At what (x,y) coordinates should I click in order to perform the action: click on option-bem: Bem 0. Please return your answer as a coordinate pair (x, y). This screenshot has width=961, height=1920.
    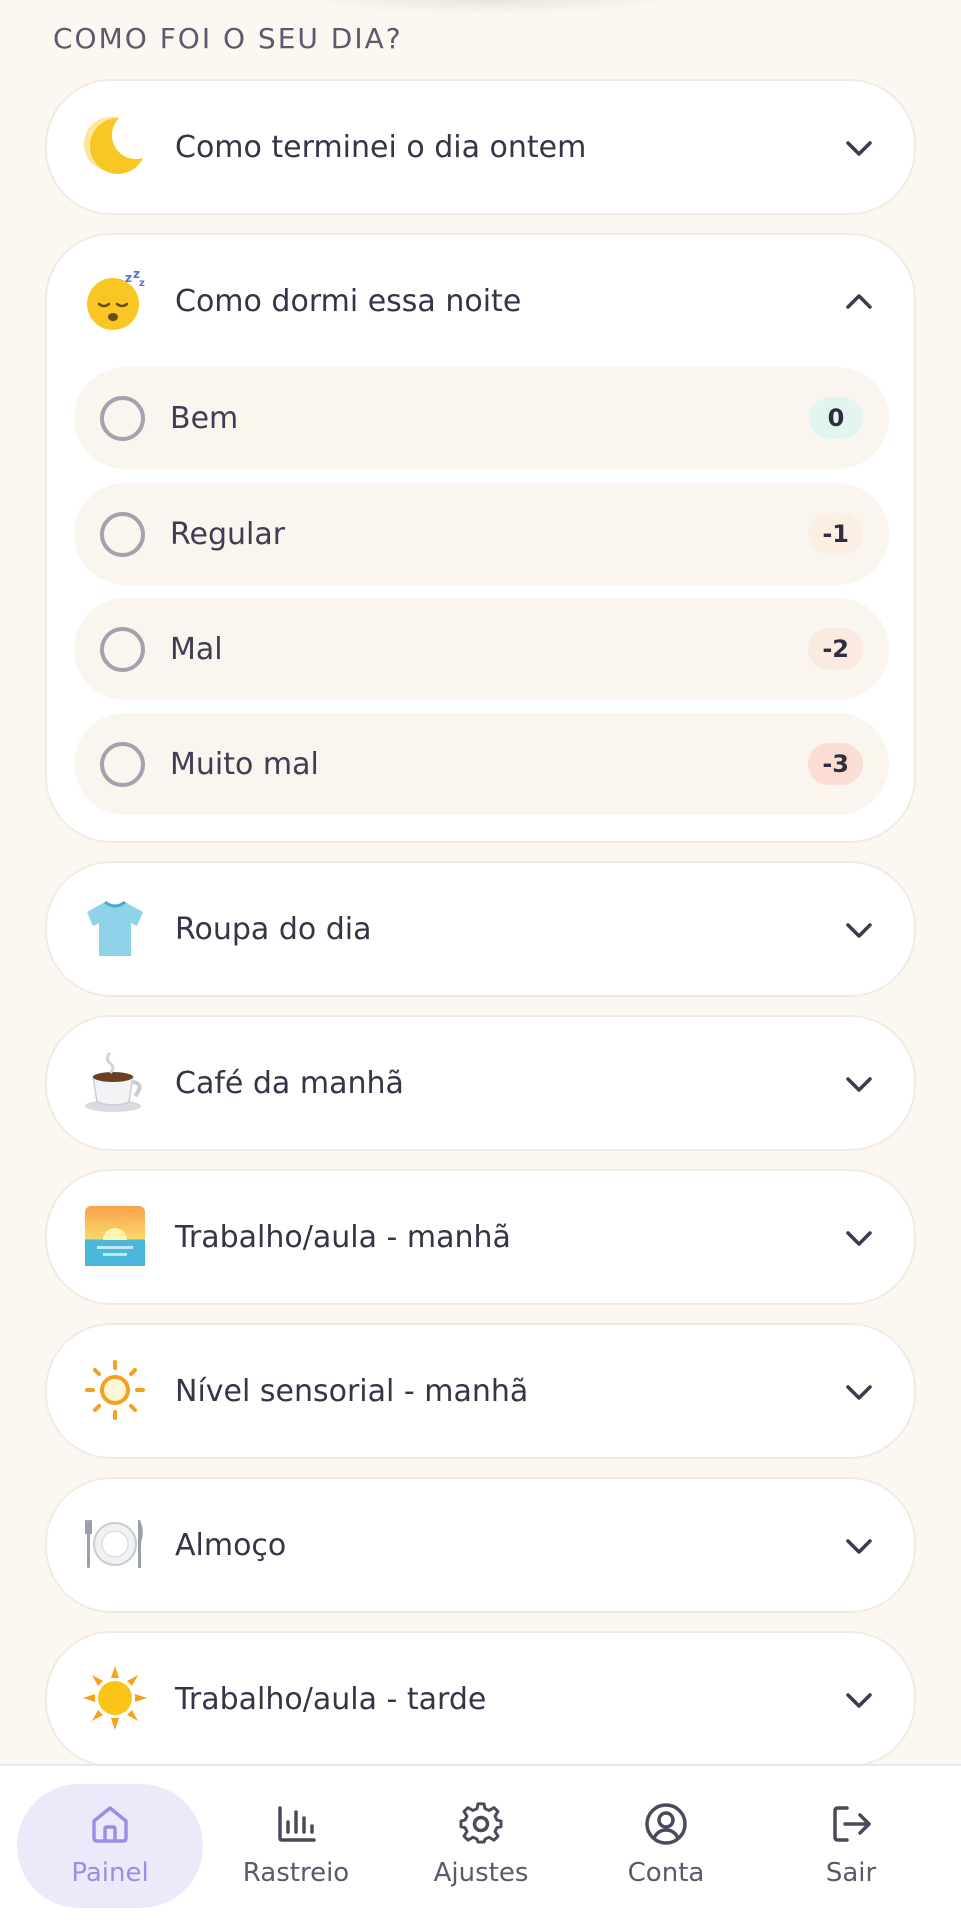
    Looking at the image, I should click on (481, 418).